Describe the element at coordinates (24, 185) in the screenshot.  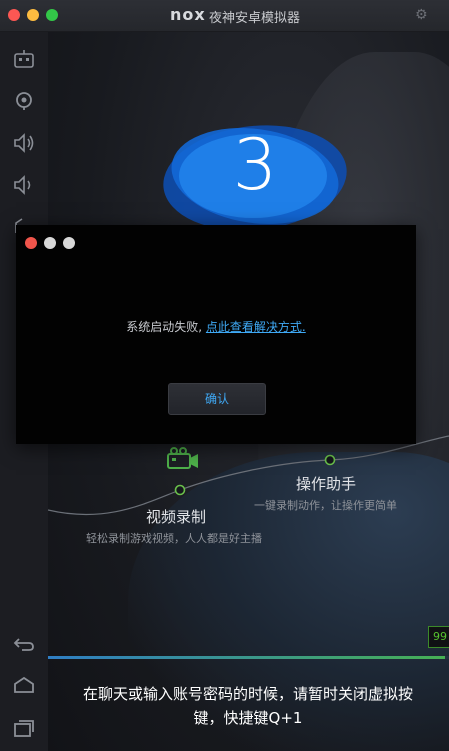
I see `volume-down-icon` at that location.